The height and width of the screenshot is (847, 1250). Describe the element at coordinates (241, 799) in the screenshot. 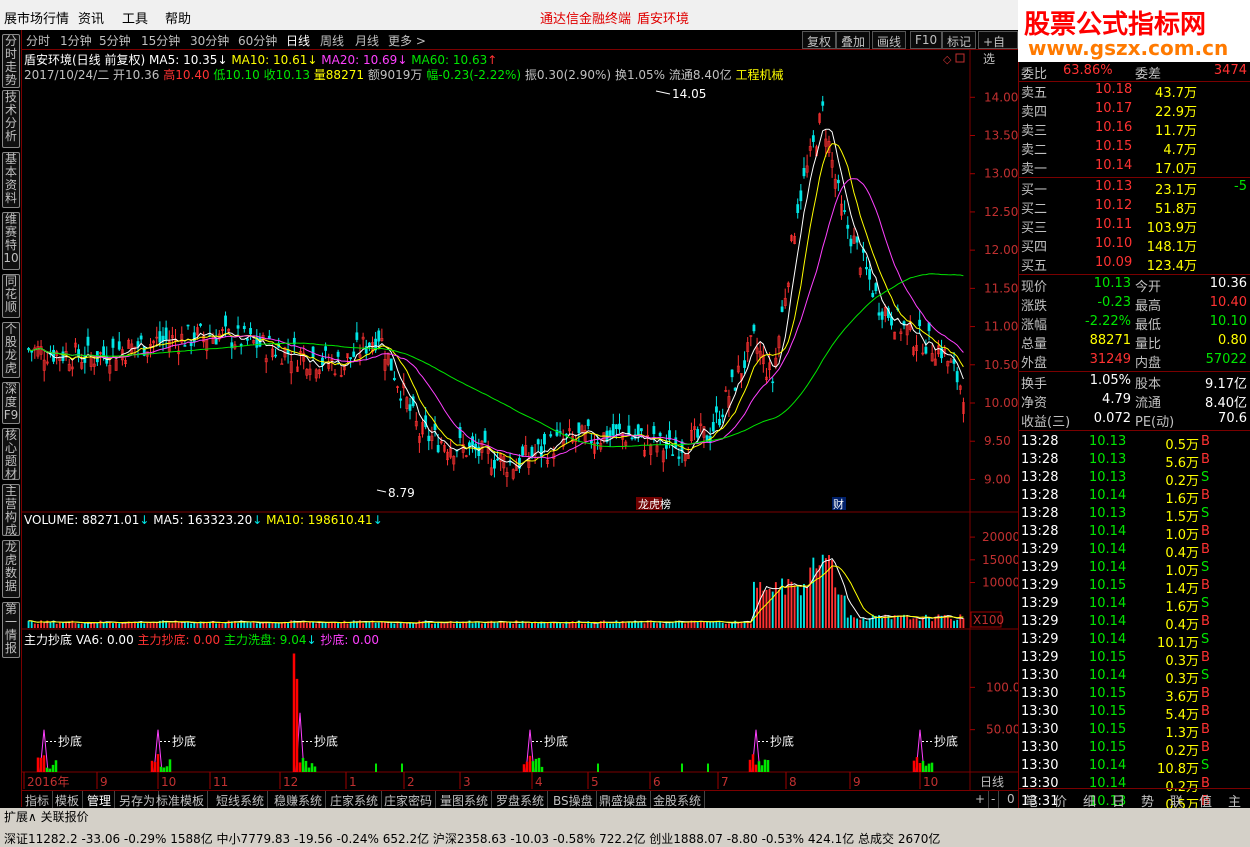

I see `bottom-tab-5: 短线系统` at that location.